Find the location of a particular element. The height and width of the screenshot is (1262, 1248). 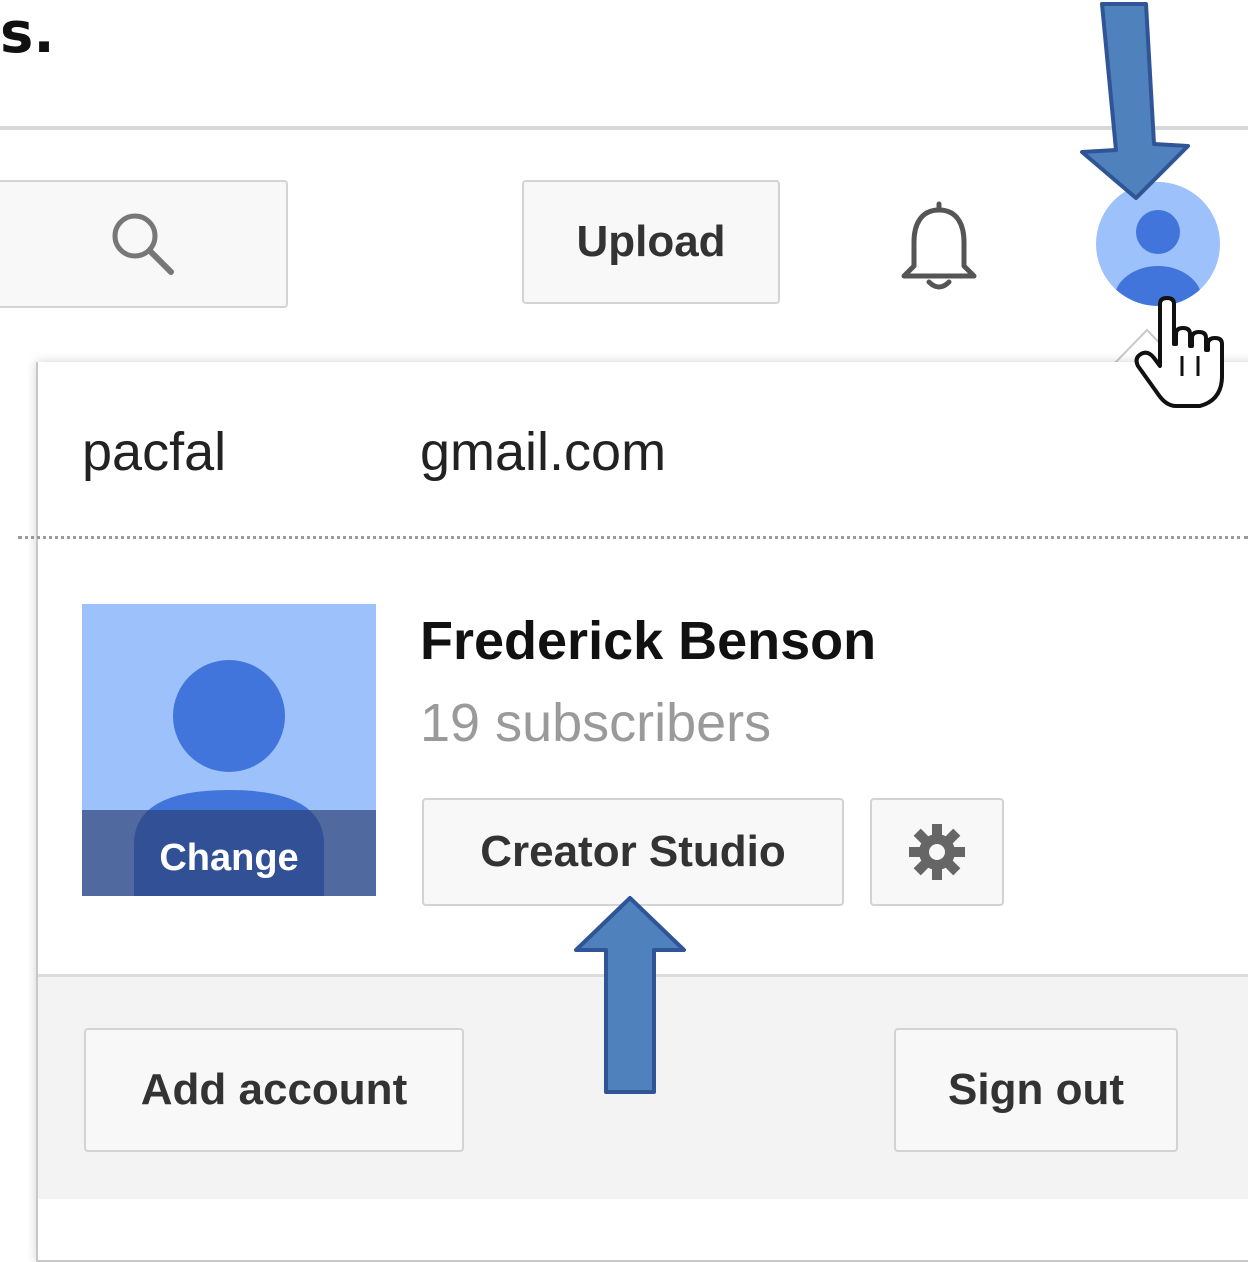

search-icon is located at coordinates (143, 244).